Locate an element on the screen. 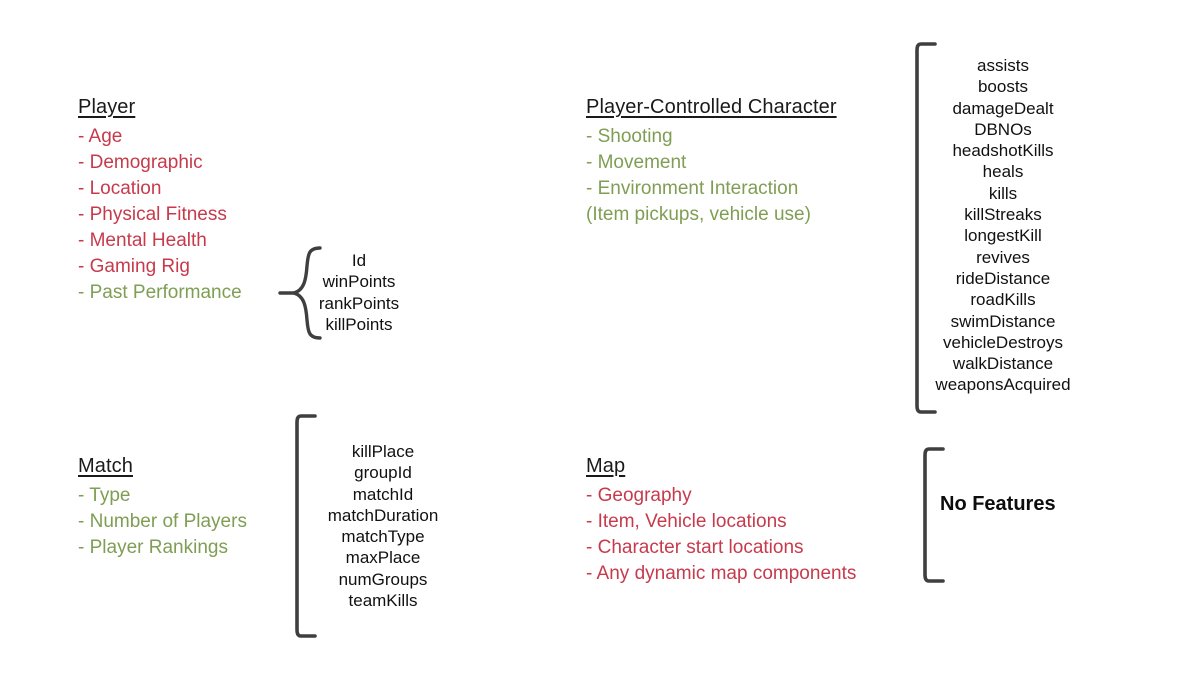  character-attribute-item: (Item pickups, vehicle use) is located at coordinates (698, 214).